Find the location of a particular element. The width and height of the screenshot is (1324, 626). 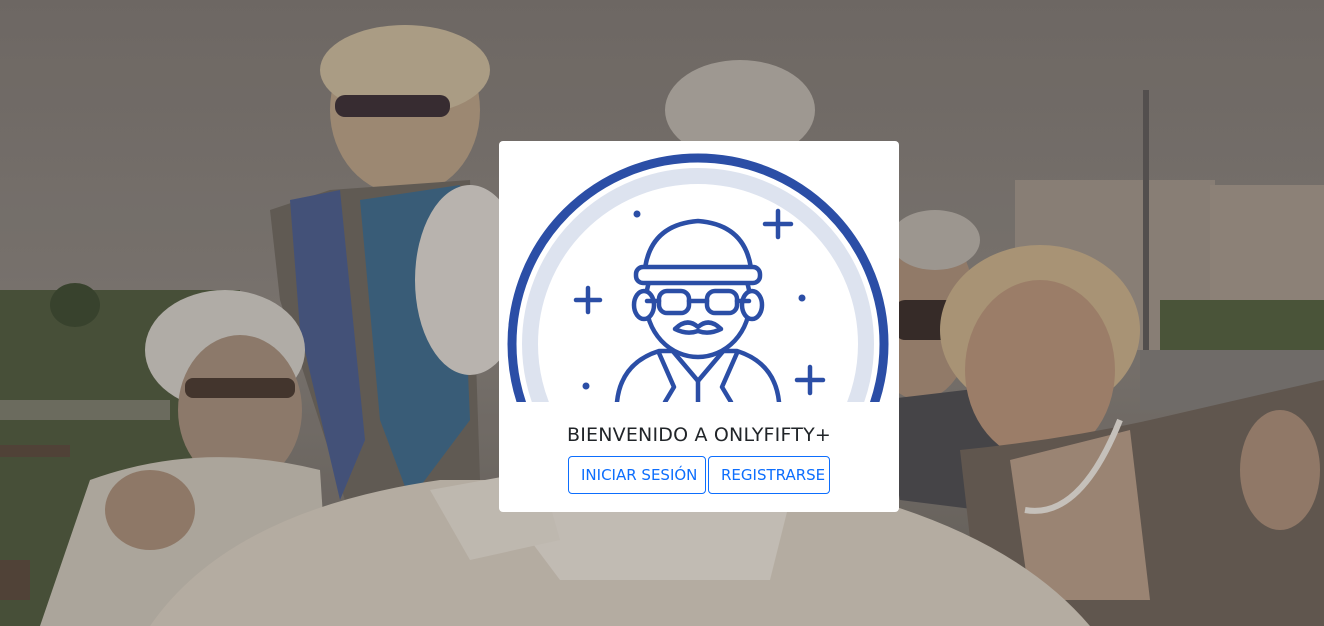

auth-buttons: INICIAR SESIÓN REGISTRARSE is located at coordinates (699, 475).